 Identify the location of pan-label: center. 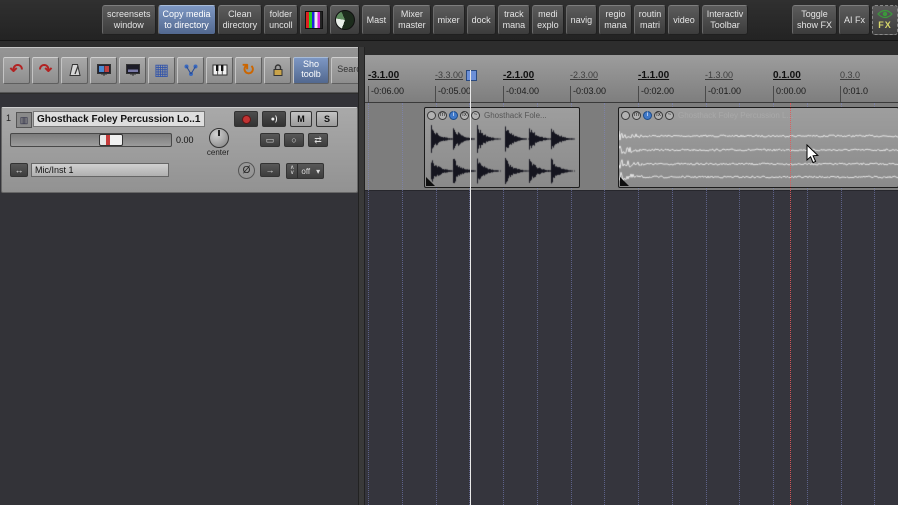
(218, 152).